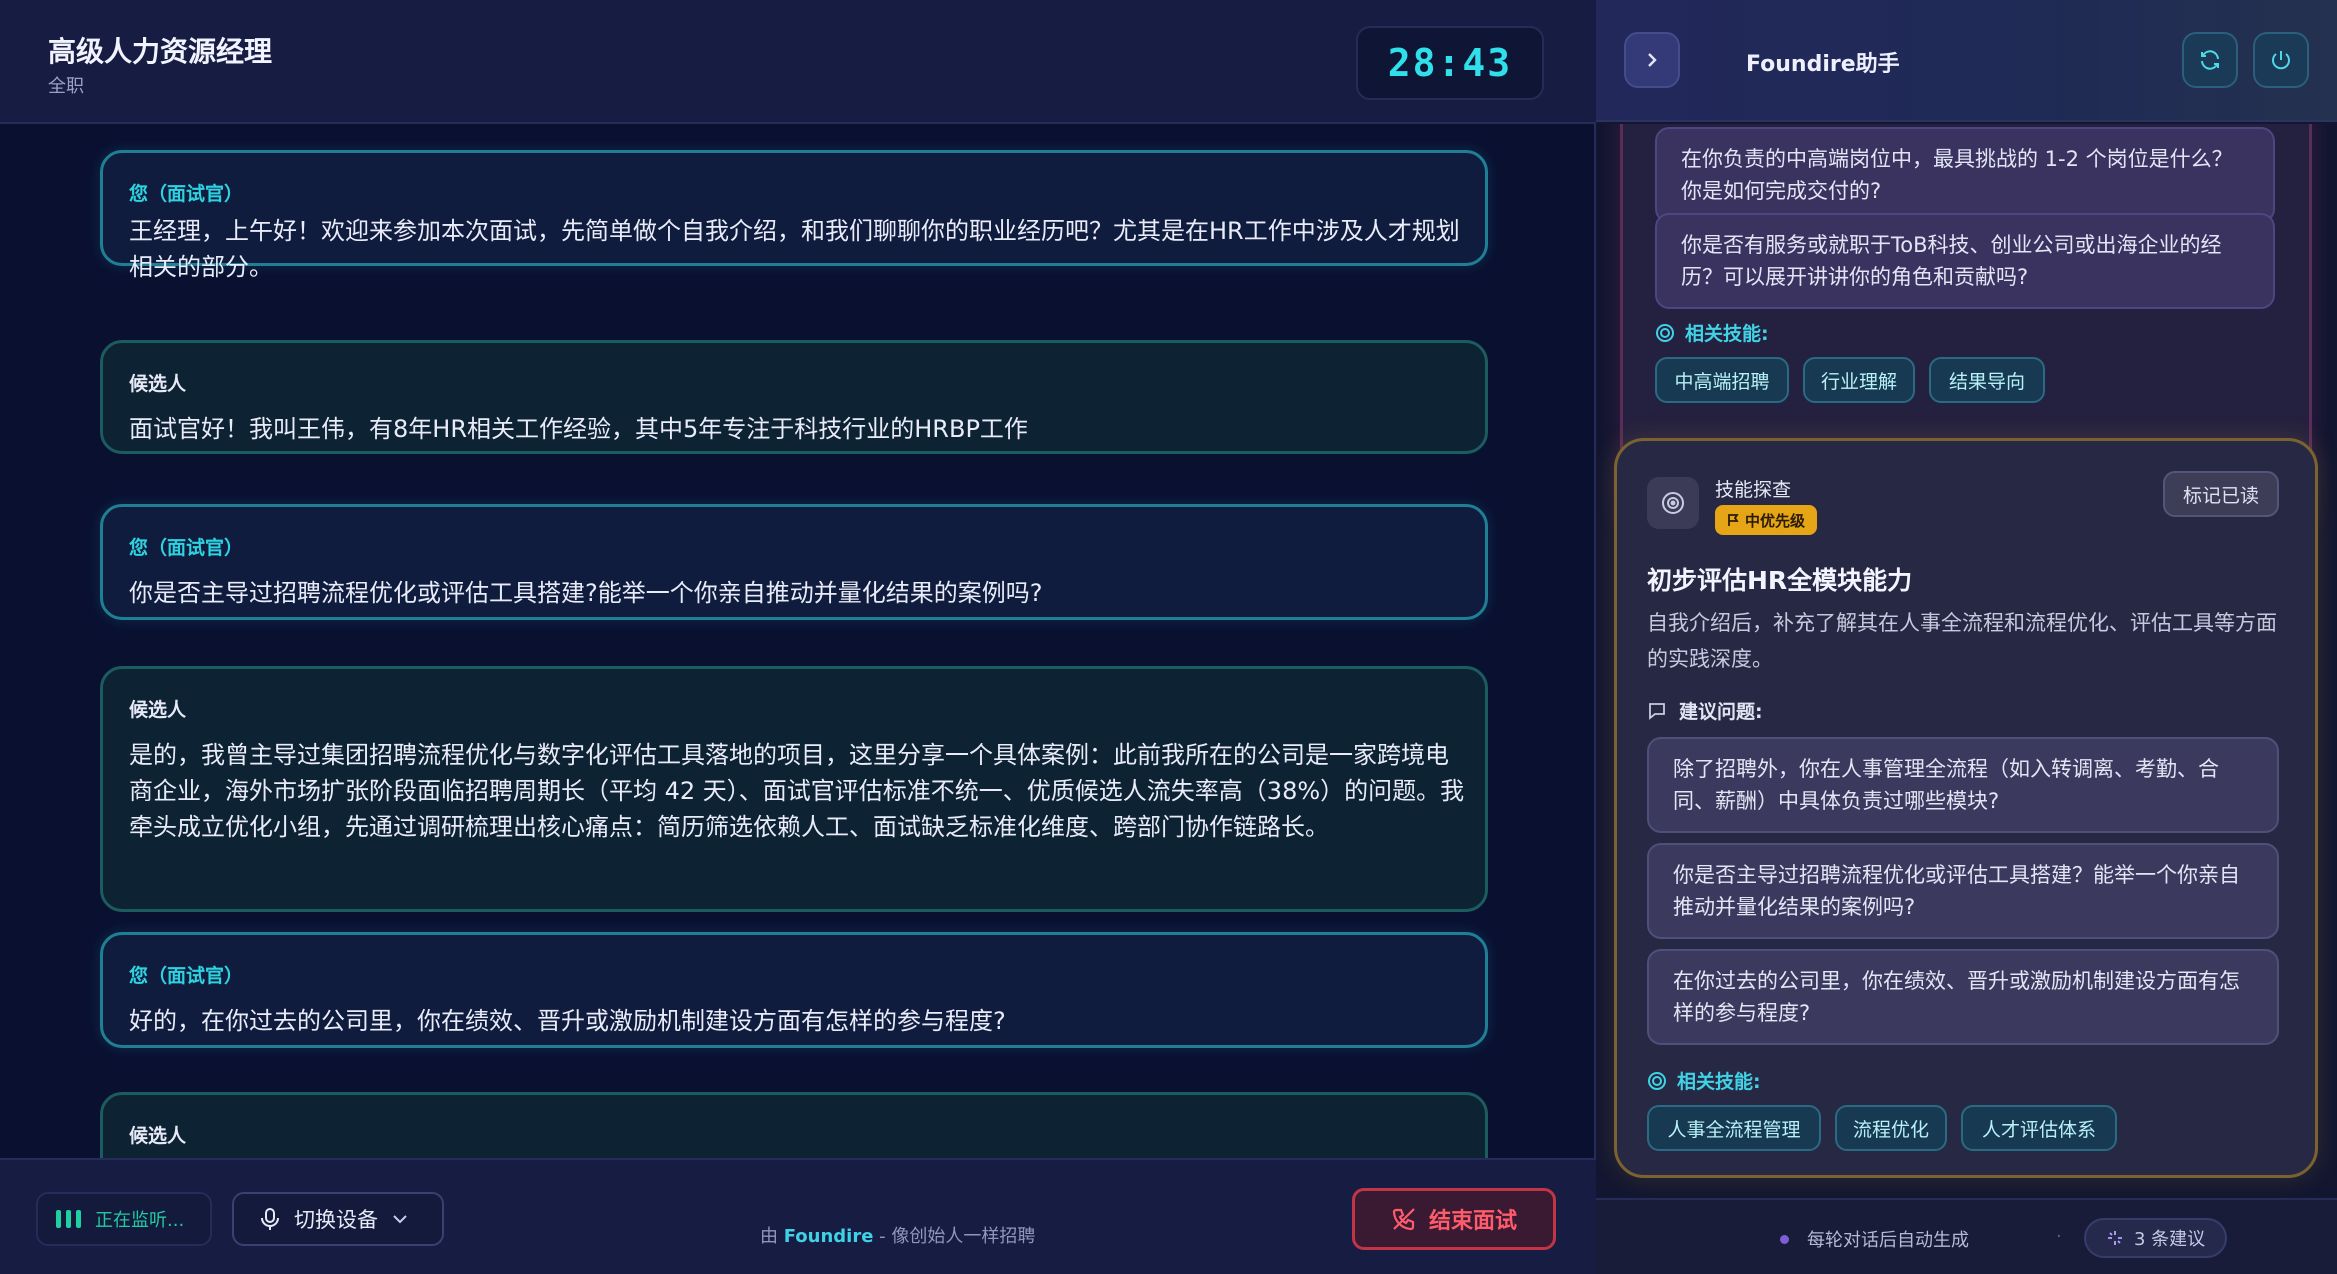 This screenshot has height=1274, width=2337. Describe the element at coordinates (1673, 503) in the screenshot. I see `skill-probe-icon` at that location.